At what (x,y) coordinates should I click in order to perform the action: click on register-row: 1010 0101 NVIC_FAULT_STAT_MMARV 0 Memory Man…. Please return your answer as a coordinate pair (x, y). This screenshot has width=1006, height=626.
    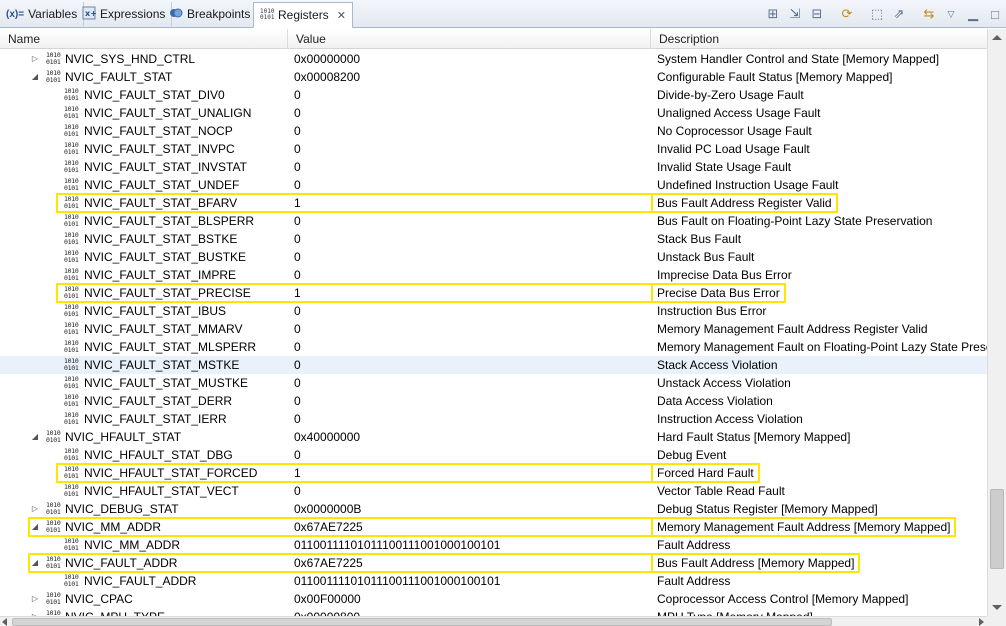
    Looking at the image, I should click on (493, 329).